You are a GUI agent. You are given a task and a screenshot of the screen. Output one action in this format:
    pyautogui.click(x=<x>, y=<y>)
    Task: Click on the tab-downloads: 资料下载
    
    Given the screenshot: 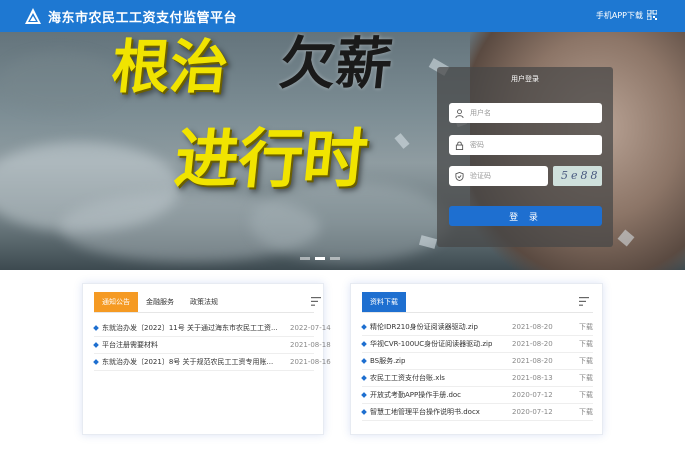 What is the action you would take?
    pyautogui.click(x=384, y=302)
    